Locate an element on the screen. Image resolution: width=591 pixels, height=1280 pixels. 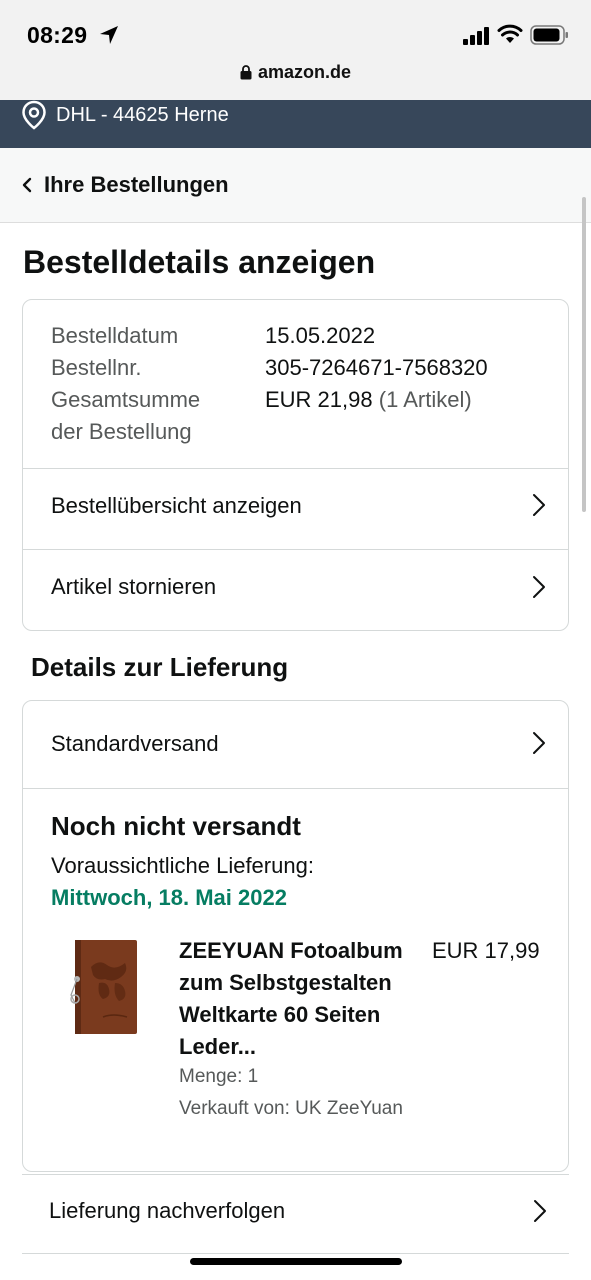
product-image is located at coordinates (105, 987).